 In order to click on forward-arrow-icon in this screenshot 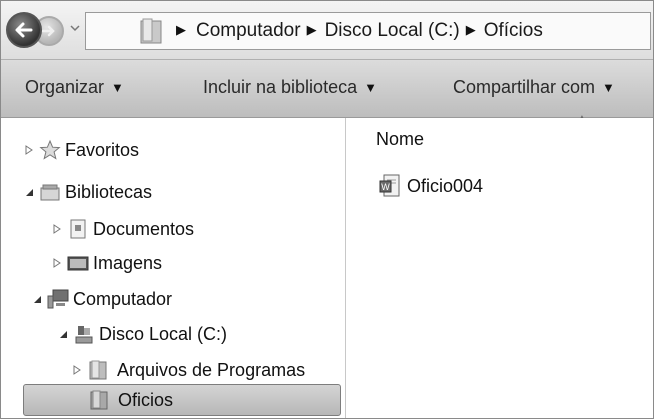, I will do `click(48, 31)`.